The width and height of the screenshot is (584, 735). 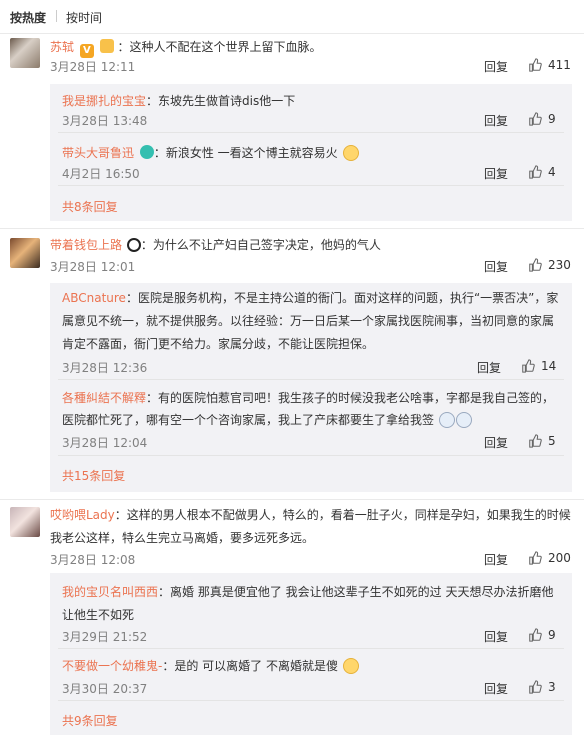 I want to click on reply-username: ABCnature, so click(x=94, y=298).